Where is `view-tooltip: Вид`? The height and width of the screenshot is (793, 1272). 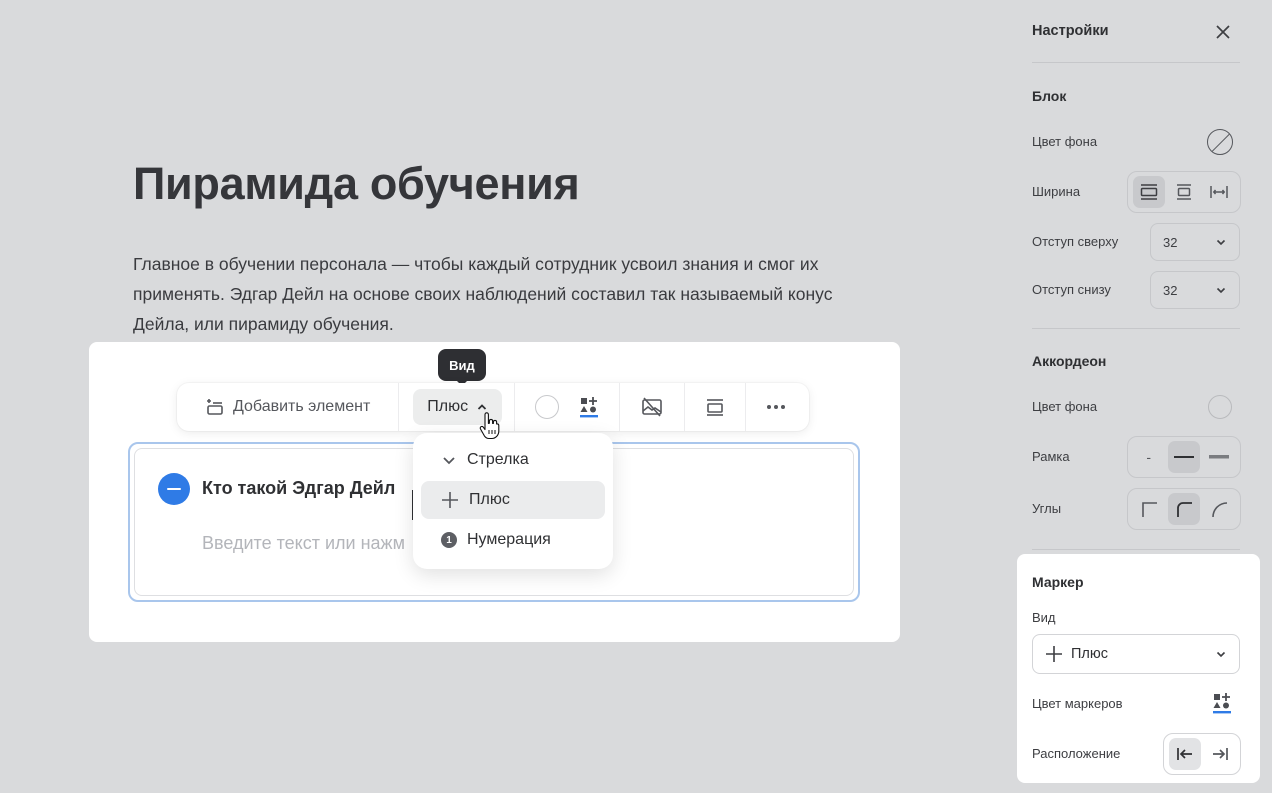
view-tooltip: Вид is located at coordinates (462, 367).